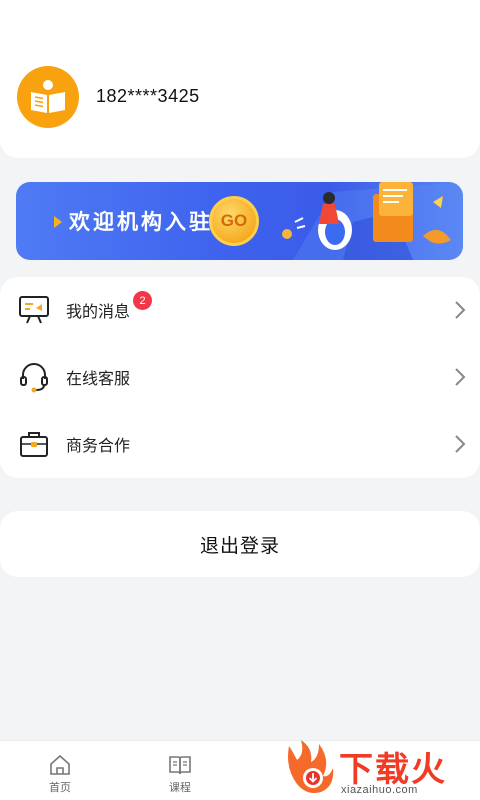  Describe the element at coordinates (240, 444) in the screenshot. I see `menu-item-business-cooperation: 商务合作` at that location.